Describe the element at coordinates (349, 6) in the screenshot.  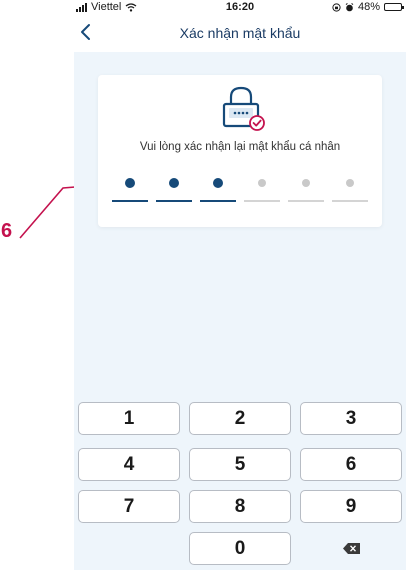
I see `alarm-icon` at that location.